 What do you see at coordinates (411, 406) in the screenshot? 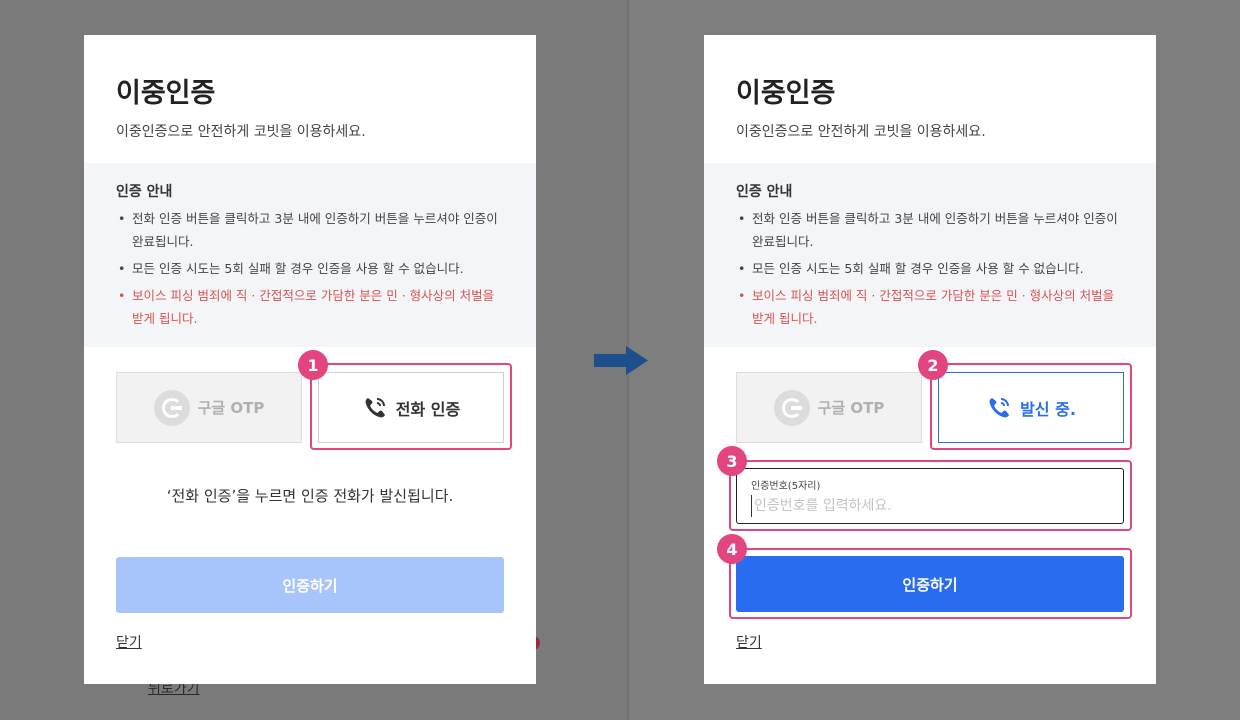
I see `step-1-highlight` at bounding box center [411, 406].